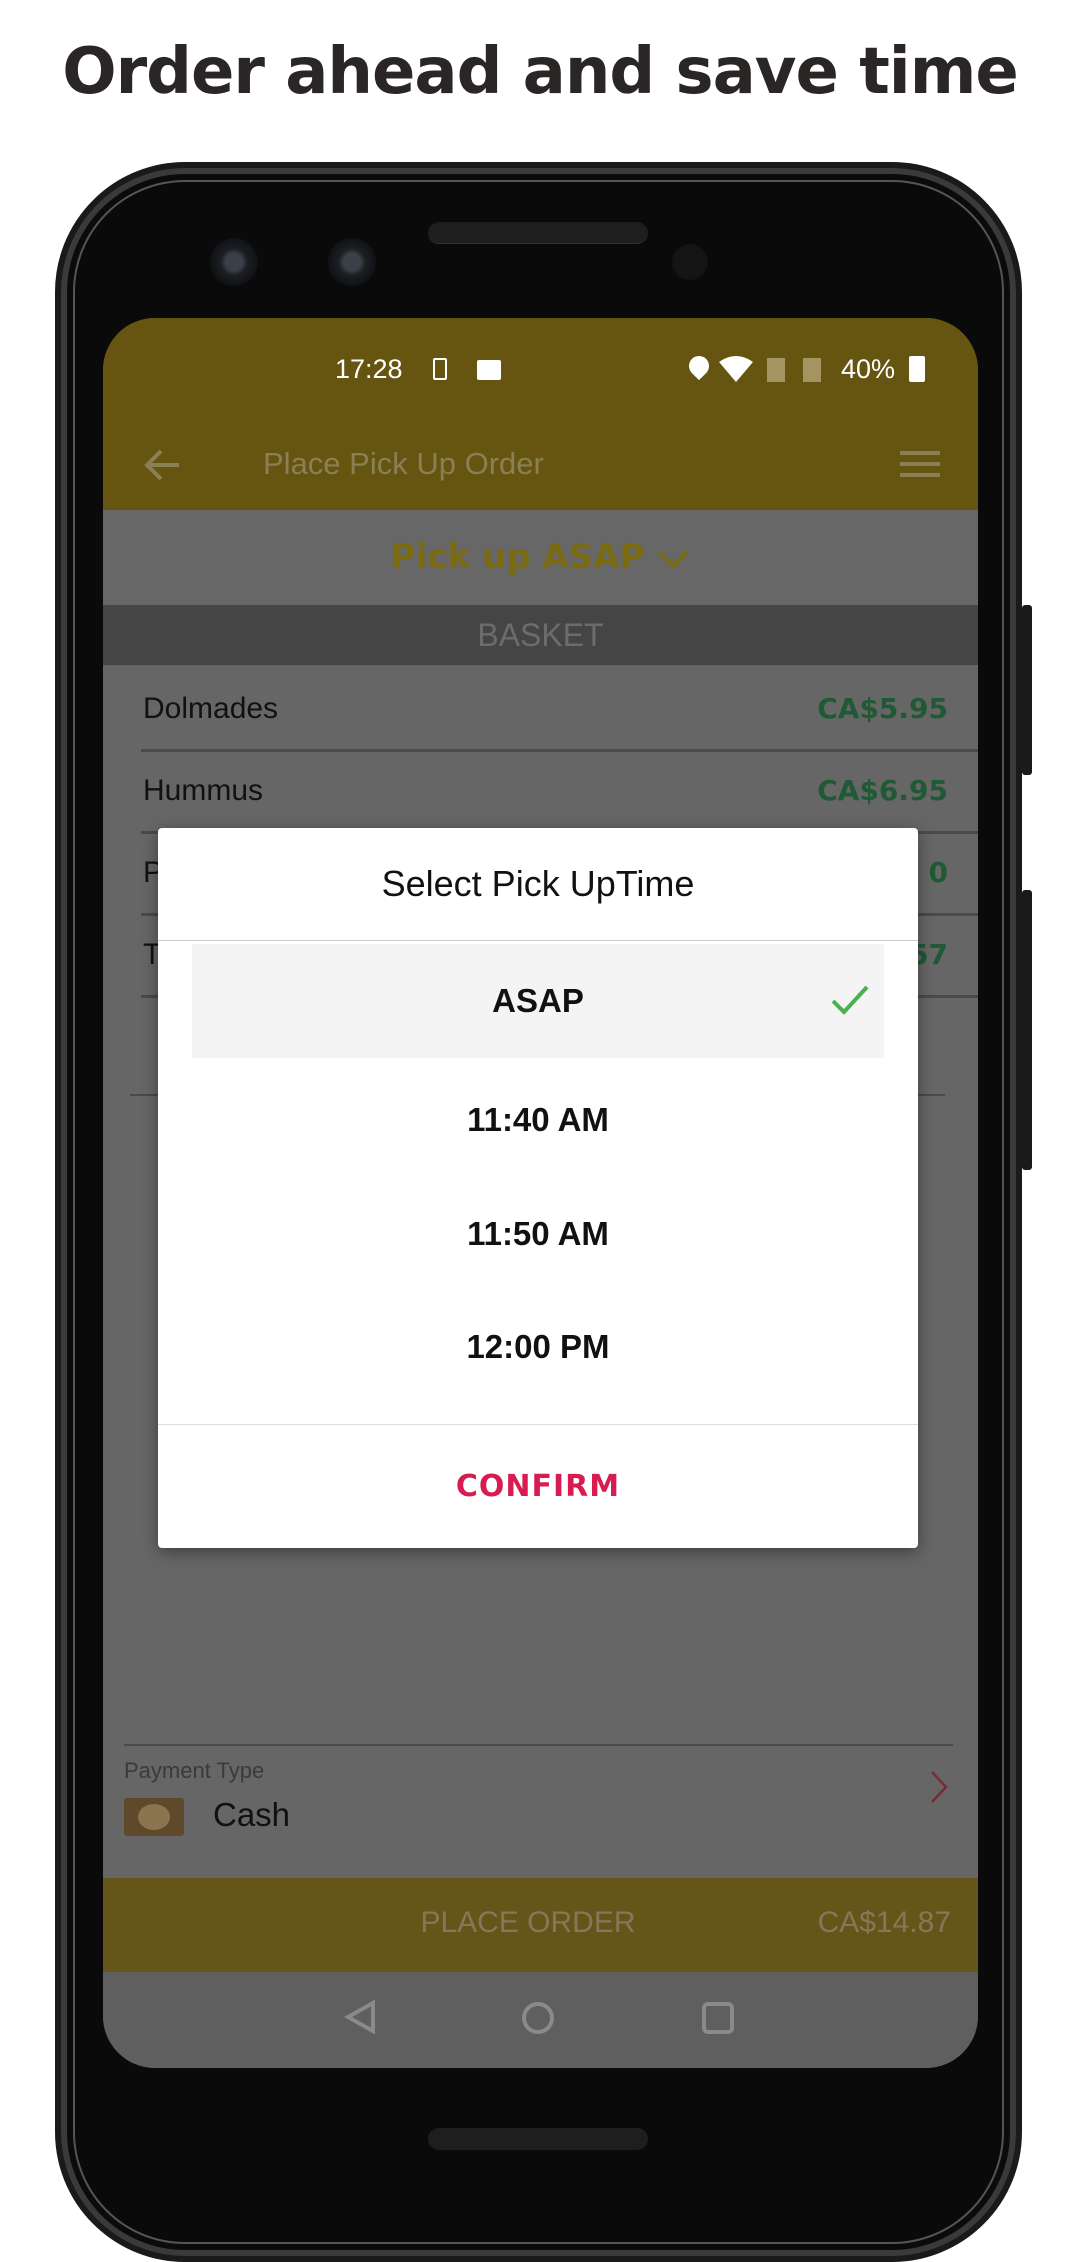 This screenshot has height=2262, width=1080. Describe the element at coordinates (736, 369) in the screenshot. I see `wifi-icon` at that location.